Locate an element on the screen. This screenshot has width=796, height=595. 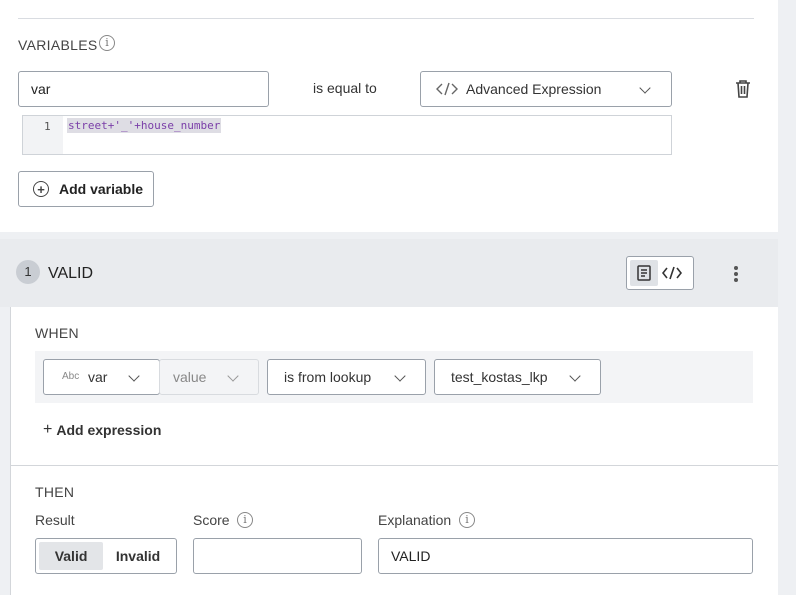
condition-property-select: value is located at coordinates (209, 377).